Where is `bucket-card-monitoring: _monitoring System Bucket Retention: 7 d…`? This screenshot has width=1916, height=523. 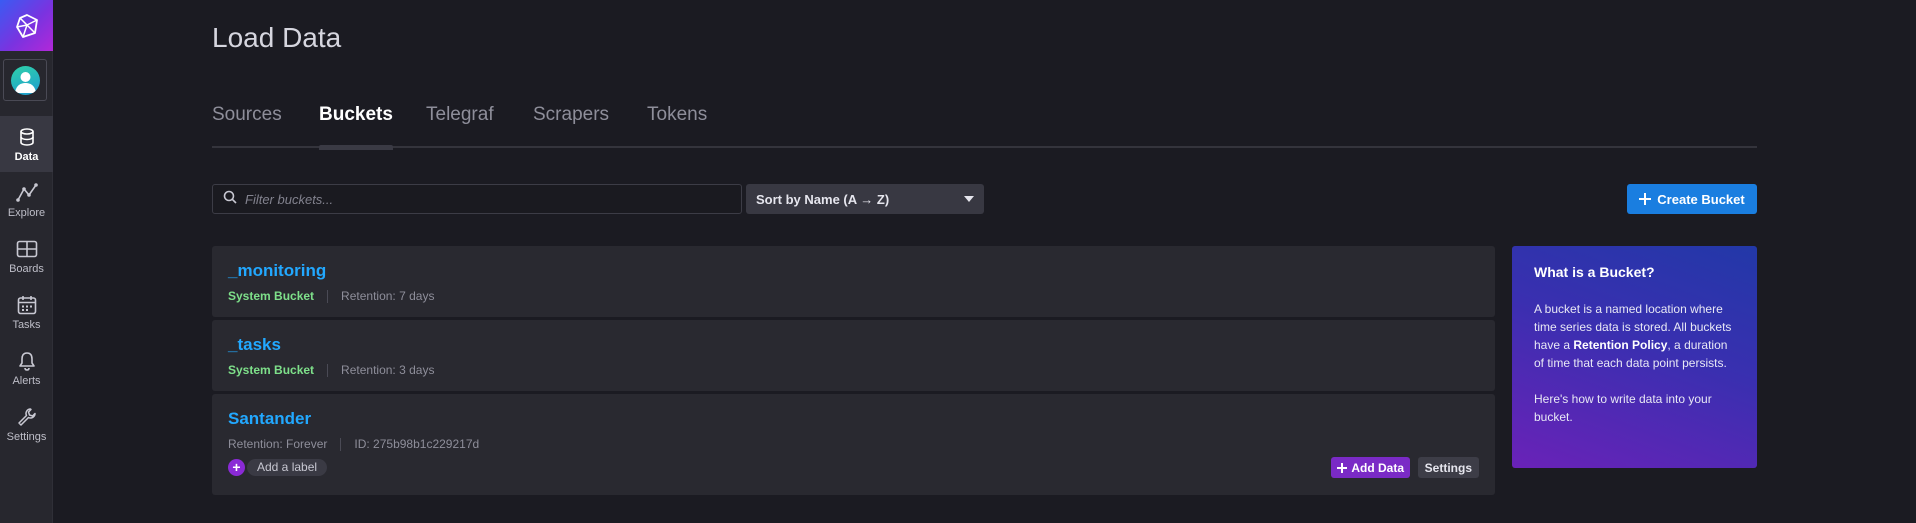 bucket-card-monitoring: _monitoring System Bucket Retention: 7 d… is located at coordinates (853, 281).